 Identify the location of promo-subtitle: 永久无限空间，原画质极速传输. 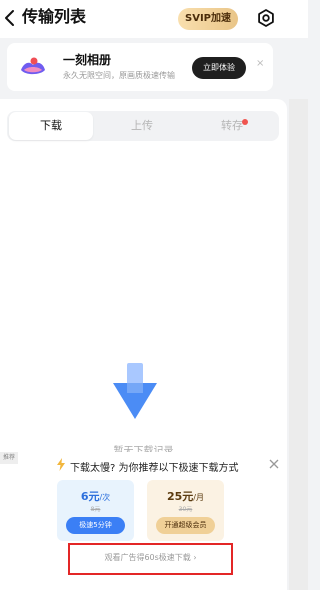
(119, 75).